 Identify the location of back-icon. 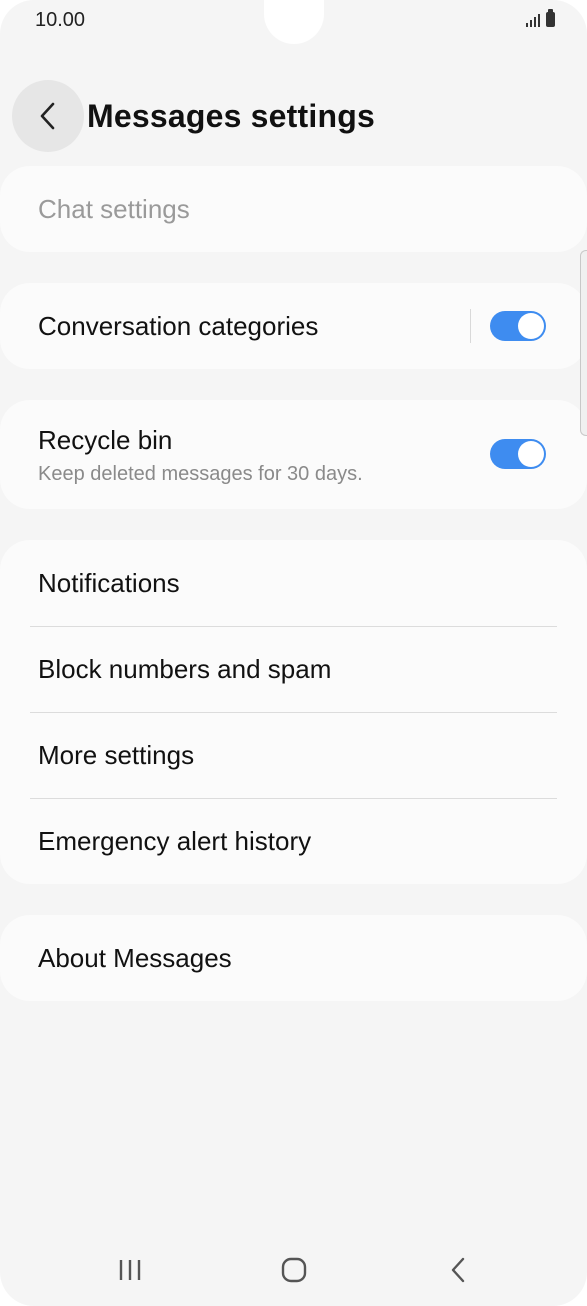
(458, 1270).